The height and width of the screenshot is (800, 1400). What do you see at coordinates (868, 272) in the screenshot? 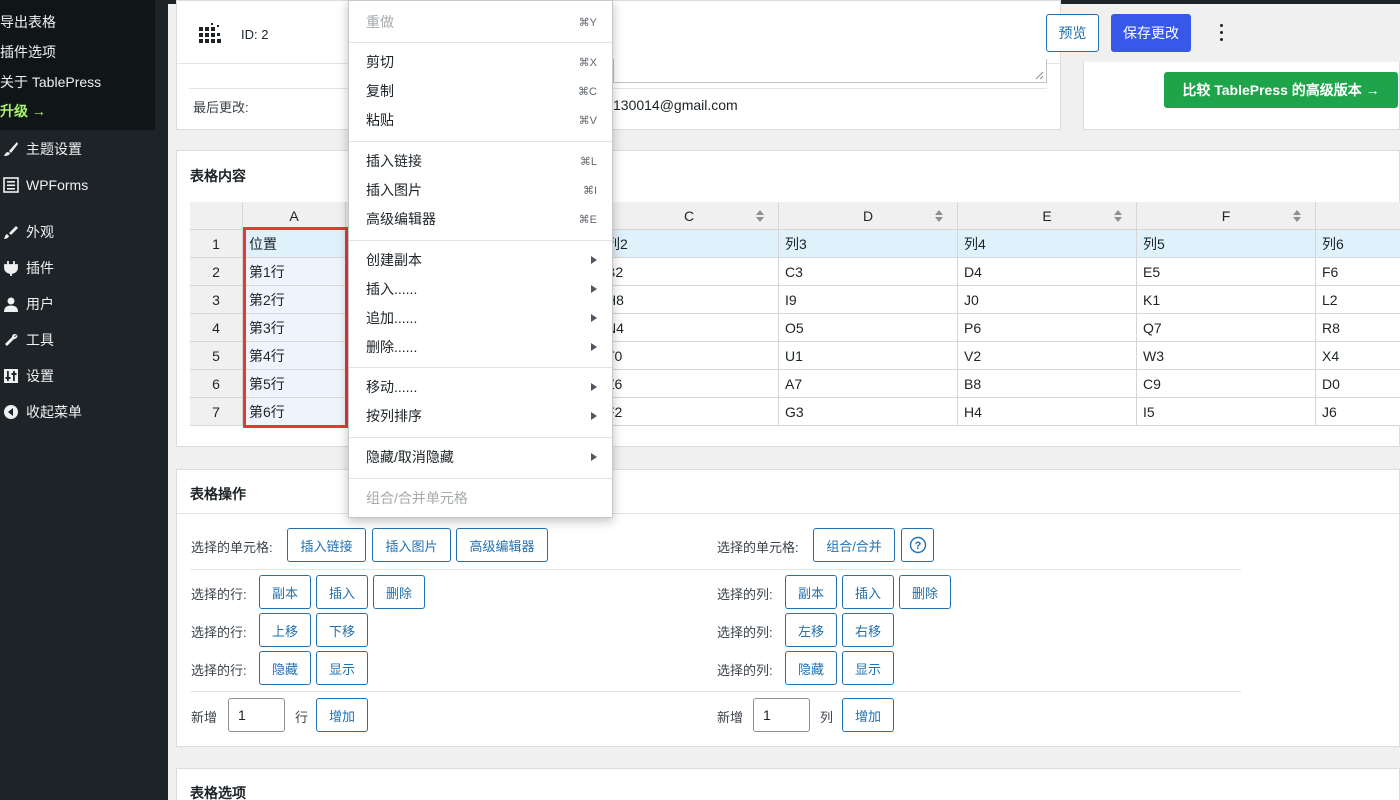
I see `table-cell: C3` at bounding box center [868, 272].